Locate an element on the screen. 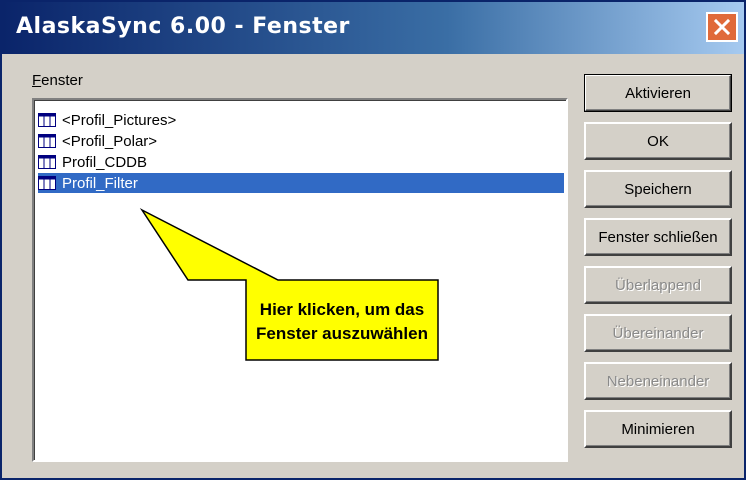 Image resolution: width=750 pixels, height=484 pixels. callout-line-2: Fenster auszuwählen is located at coordinates (342, 333).